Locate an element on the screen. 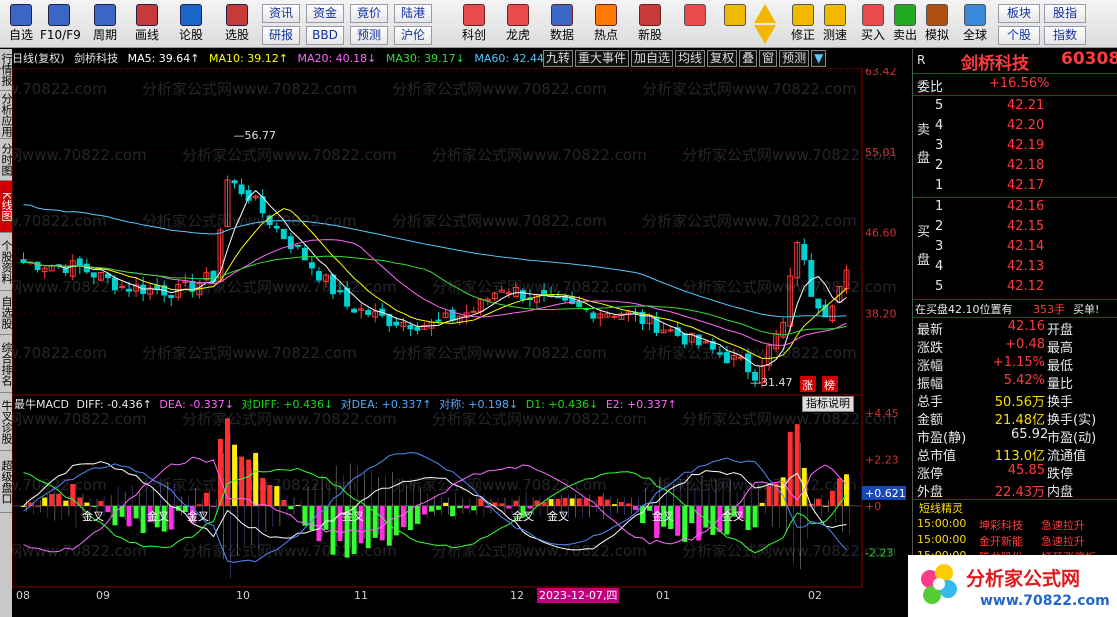  divider is located at coordinates (1015, 73).